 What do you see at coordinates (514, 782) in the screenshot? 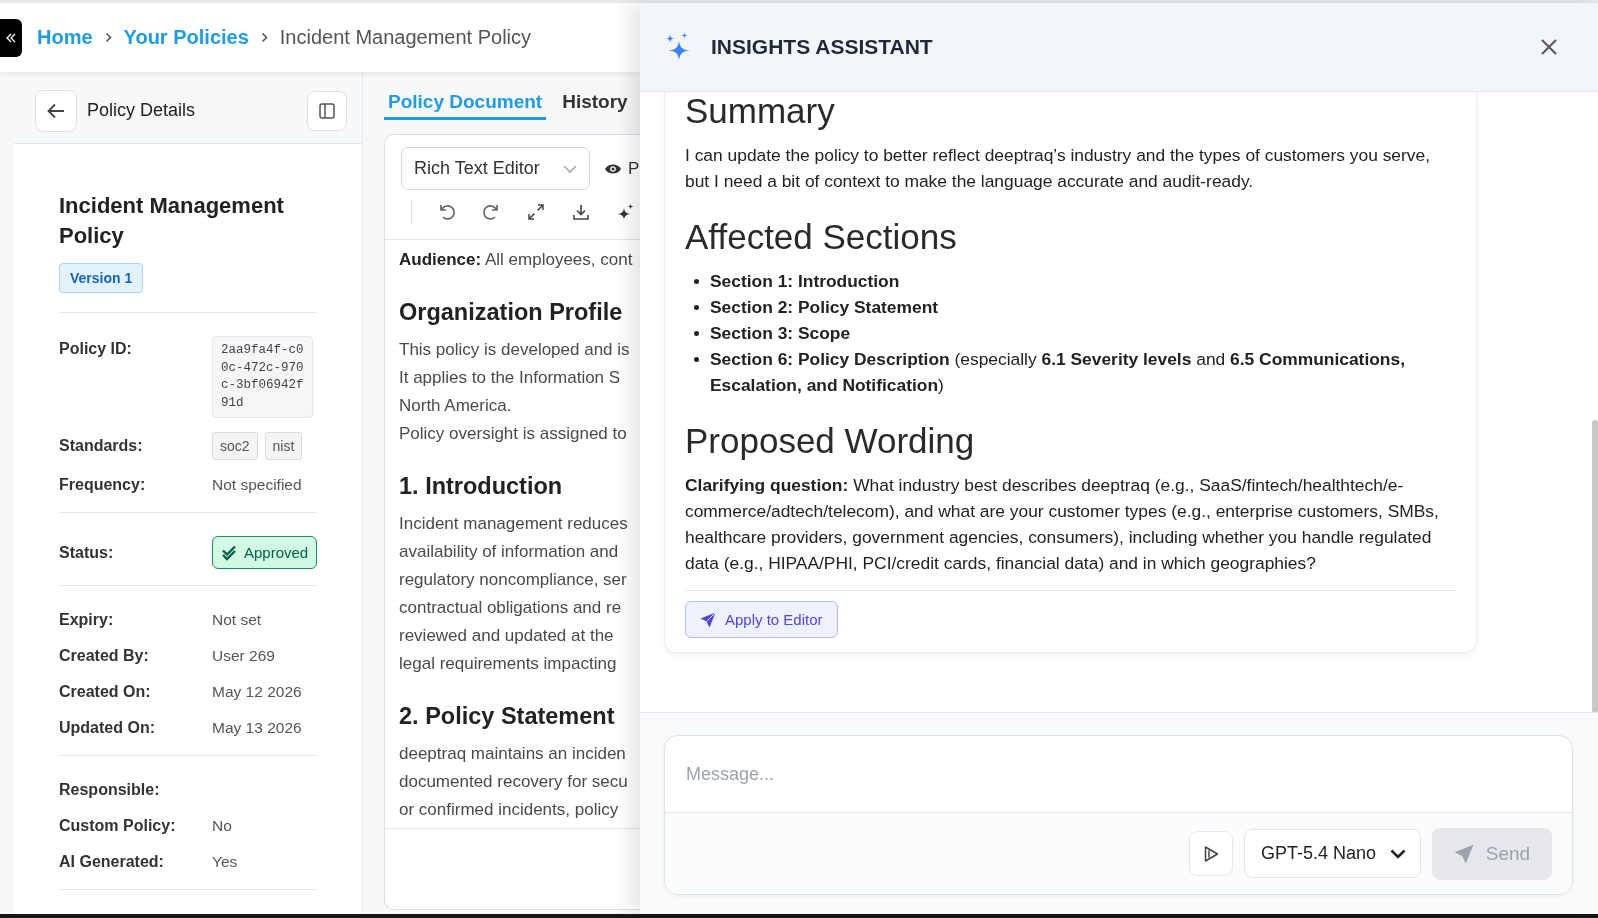
I see `document-paragraph: deeptraq maintains an inciden documented recovery for secu or confirmed incidents, policy` at bounding box center [514, 782].